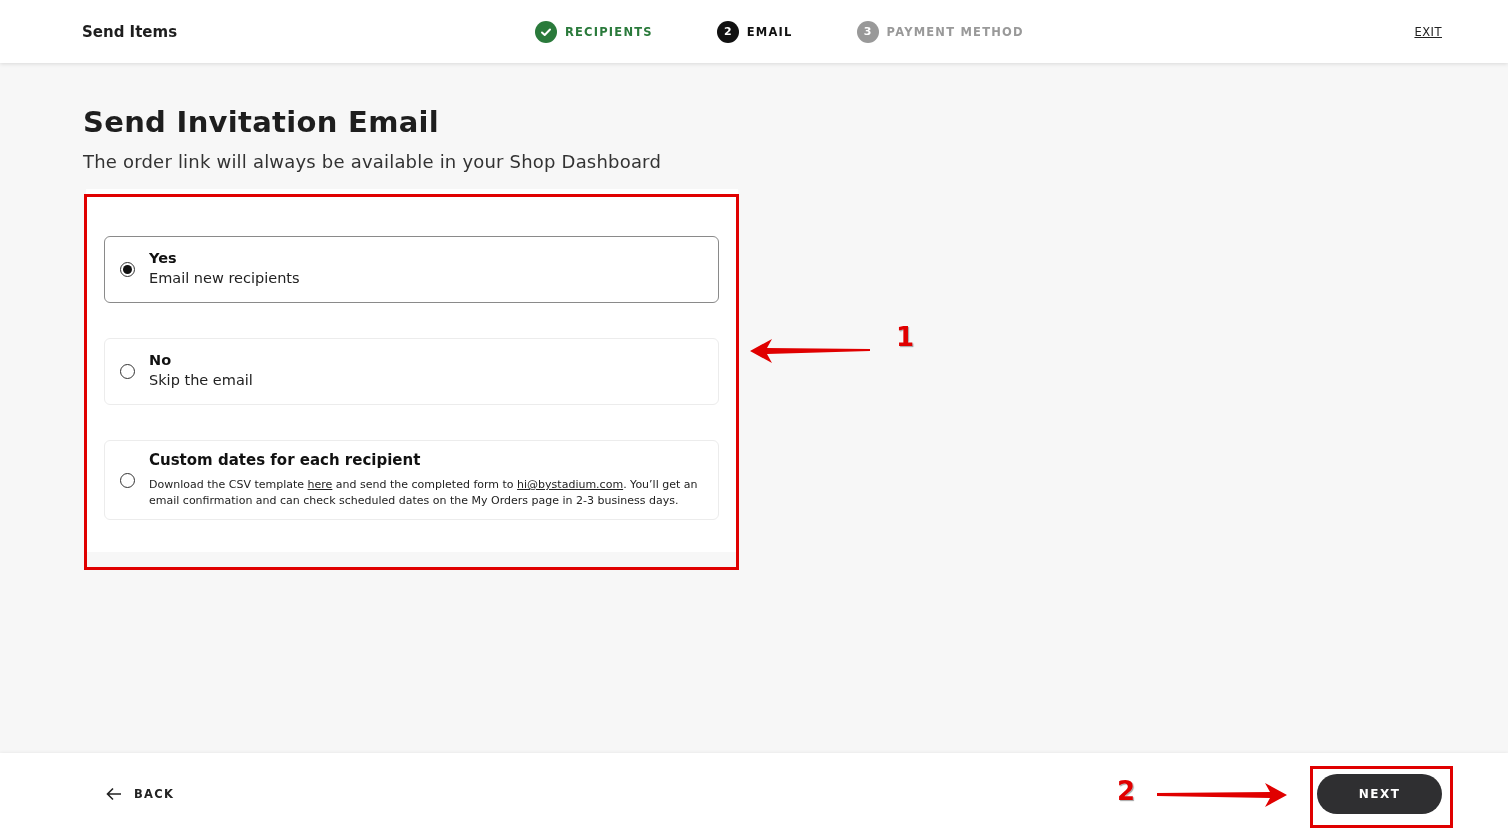 The image size is (1508, 835). I want to click on page-title: Send Items, so click(130, 31).